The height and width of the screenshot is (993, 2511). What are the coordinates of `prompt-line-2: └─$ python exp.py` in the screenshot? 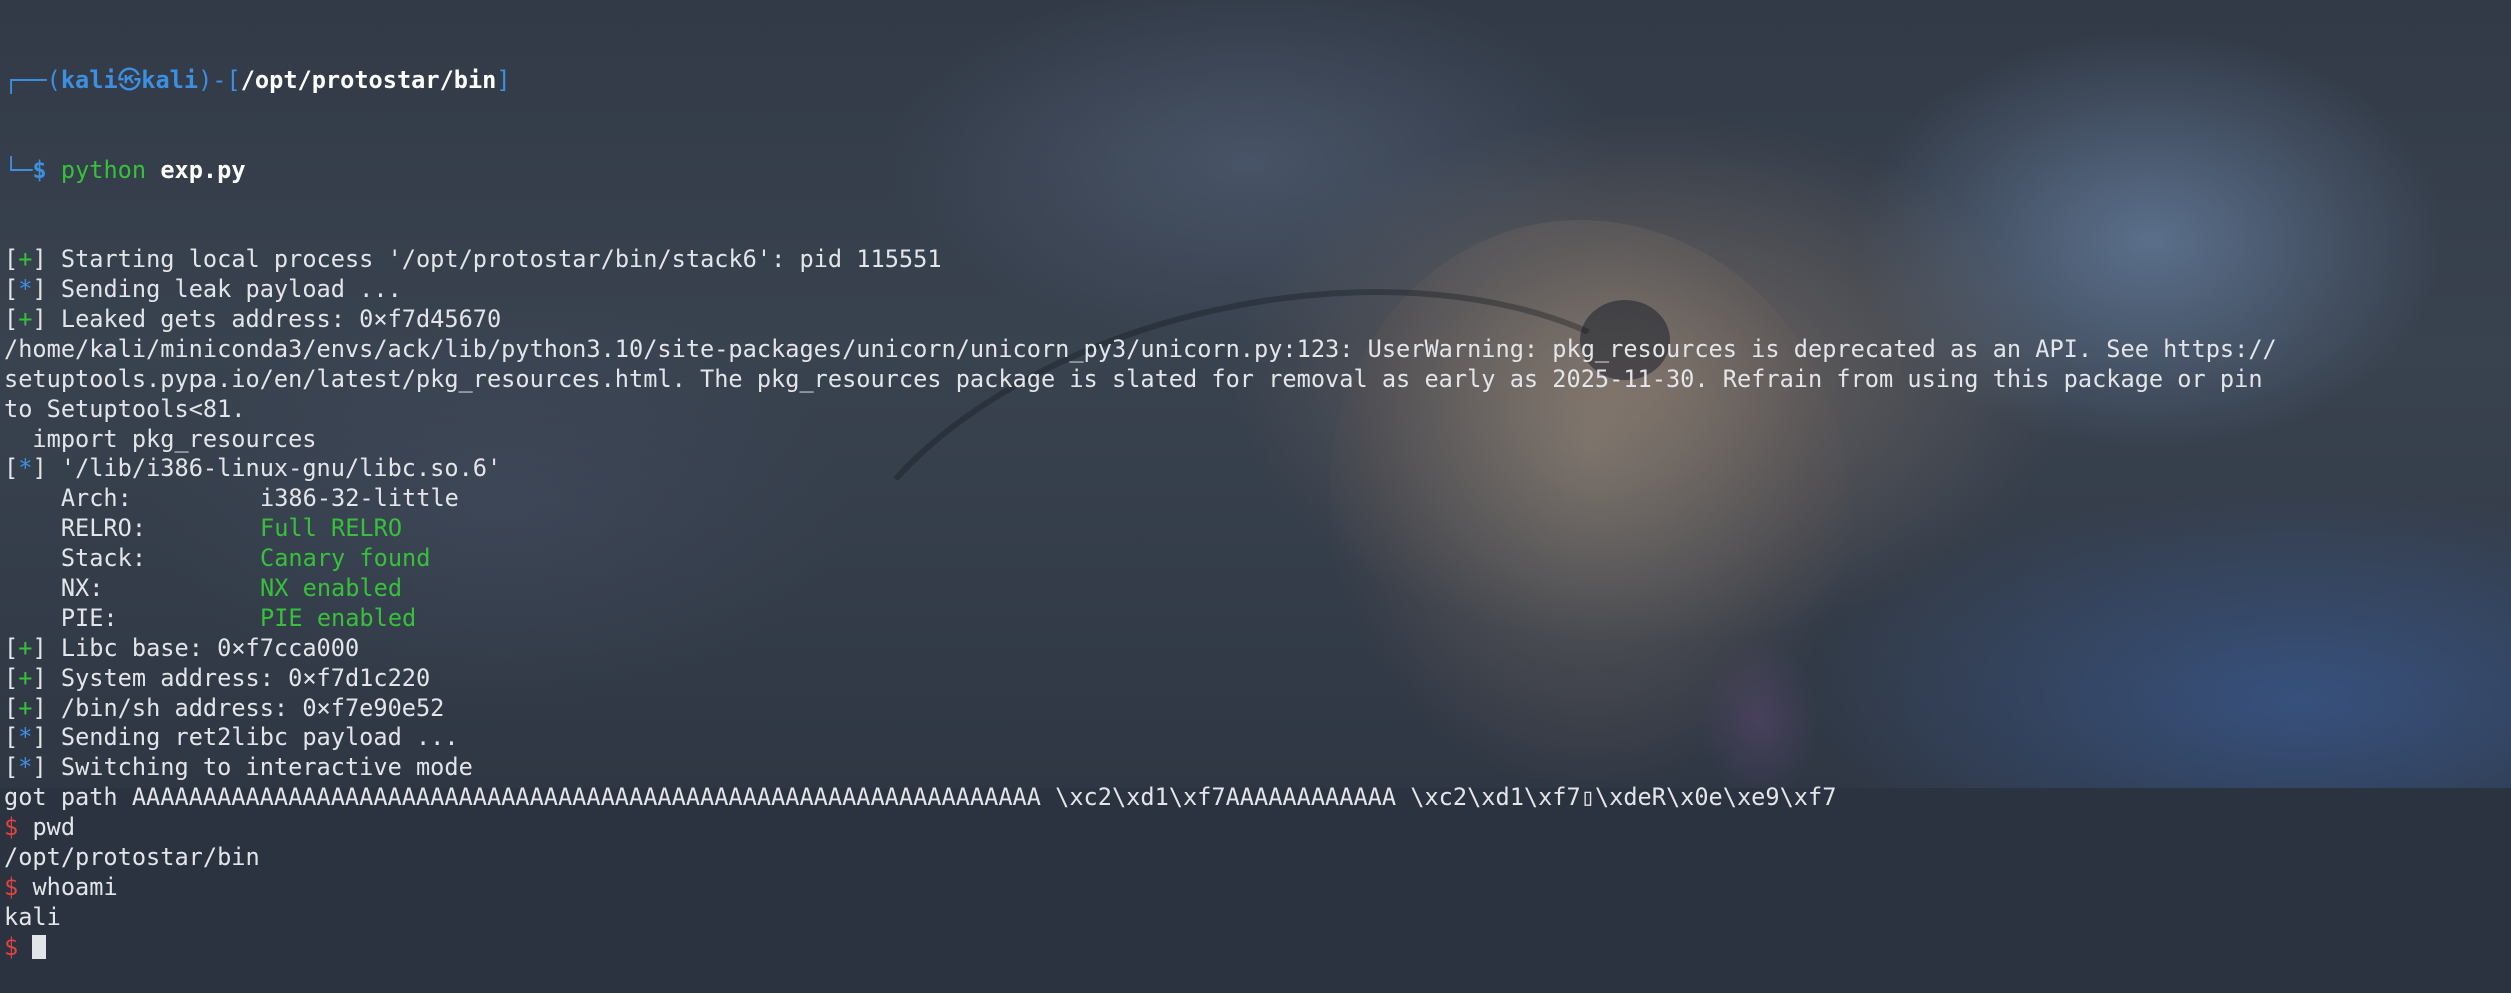 It's located at (1254, 171).